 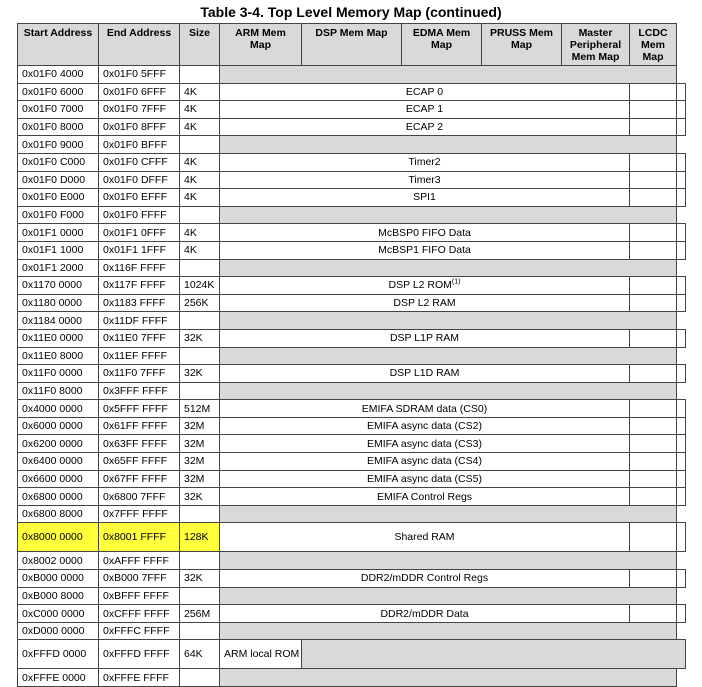 What do you see at coordinates (58, 426) in the screenshot?
I see `start-address-cell: 0x6000 0000` at bounding box center [58, 426].